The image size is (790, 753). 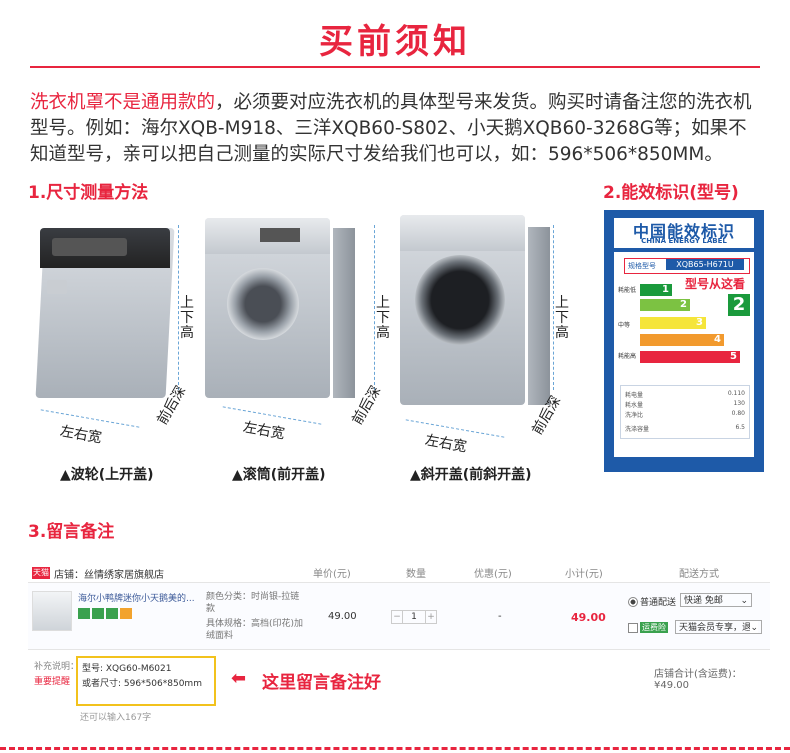 What do you see at coordinates (705, 264) in the screenshot?
I see `model-field-value: XQB65-H671U` at bounding box center [705, 264].